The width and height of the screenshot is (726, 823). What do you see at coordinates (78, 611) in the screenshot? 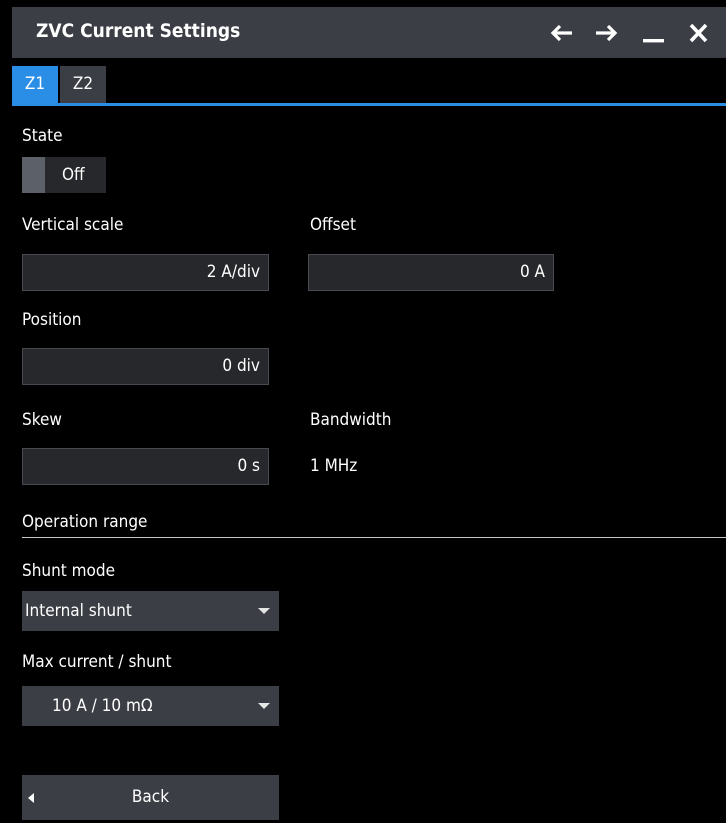
I see `shunt-mode-value: Internal shunt` at bounding box center [78, 611].